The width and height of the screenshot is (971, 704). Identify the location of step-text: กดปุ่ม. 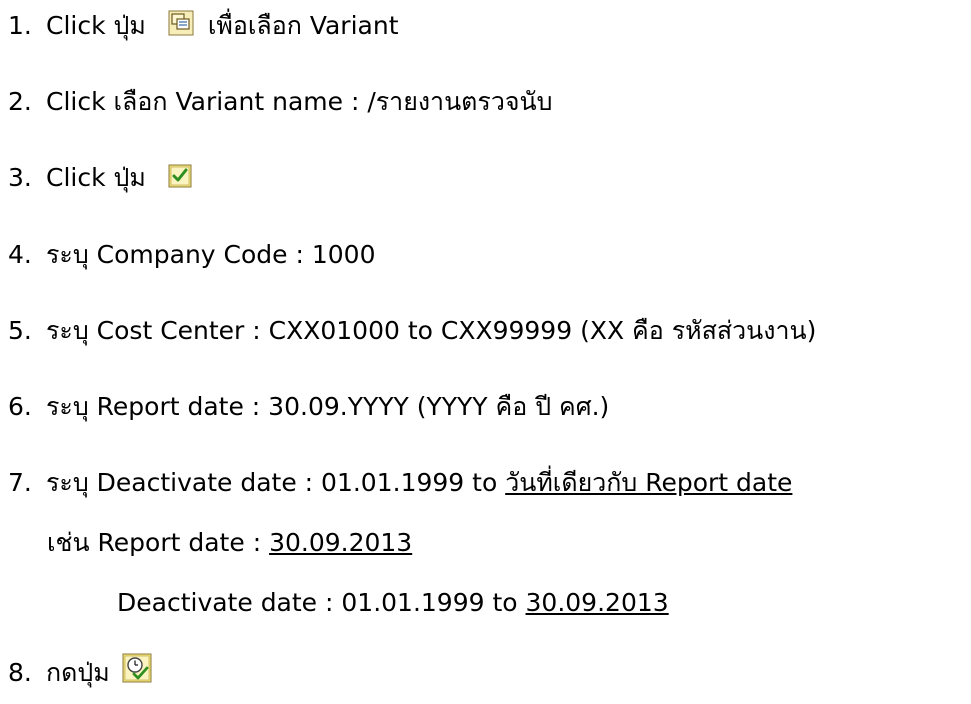
(78, 672).